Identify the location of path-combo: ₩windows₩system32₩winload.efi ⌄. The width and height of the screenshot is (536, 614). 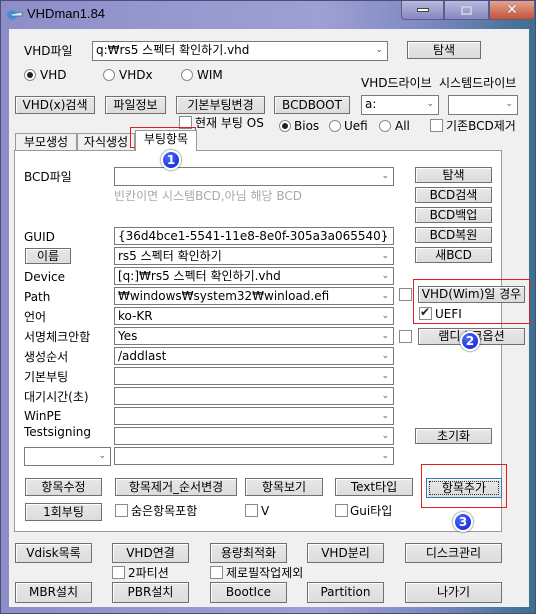
(254, 296).